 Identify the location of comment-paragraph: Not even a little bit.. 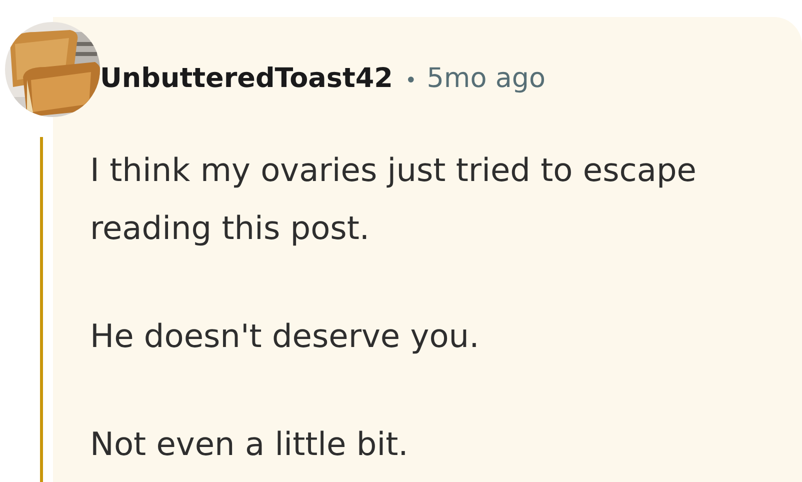
(250, 444).